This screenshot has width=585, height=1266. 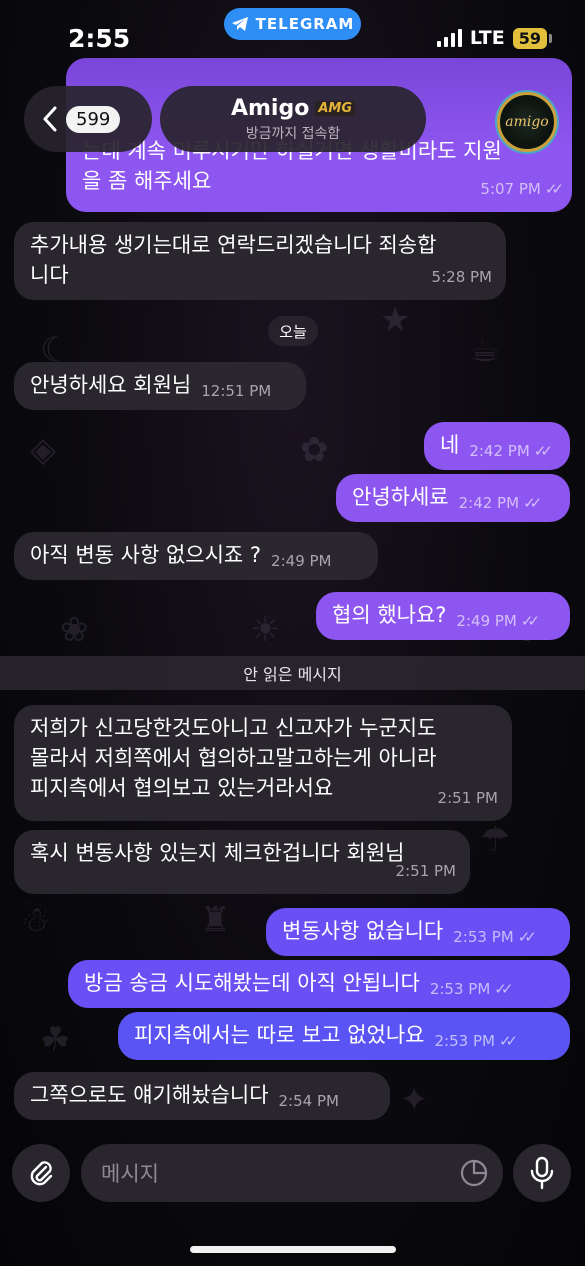 I want to click on message-meta: 2:49 PM, so click(x=301, y=561).